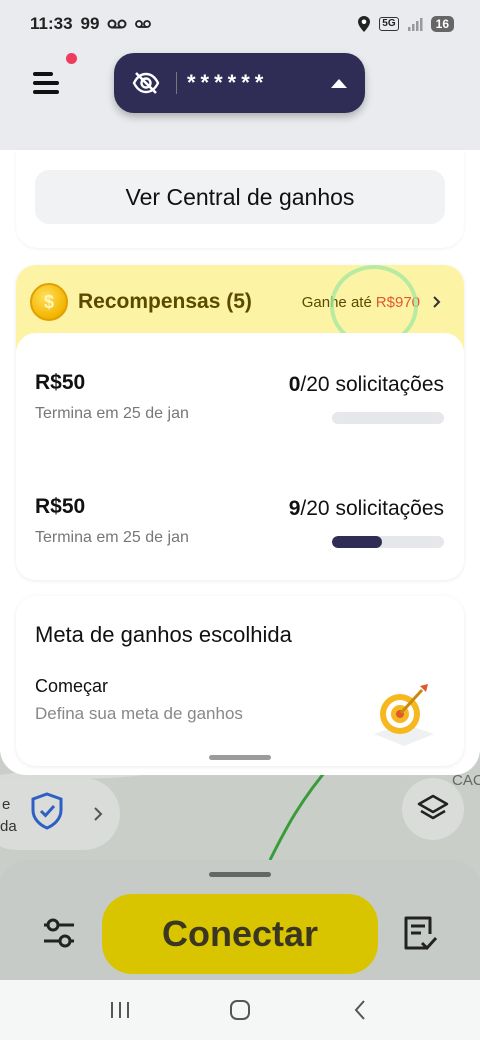  What do you see at coordinates (165, 301) in the screenshot?
I see `rewards-title: Recompensas (5)` at bounding box center [165, 301].